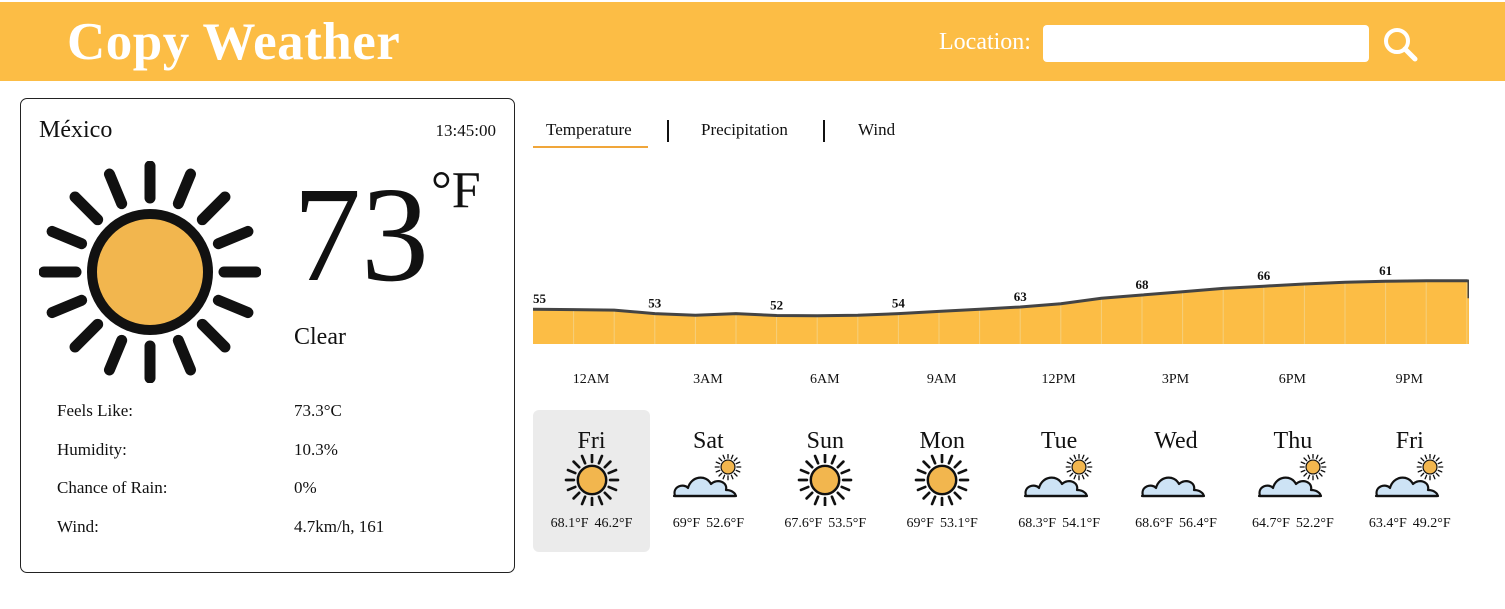 The height and width of the screenshot is (609, 1505). Describe the element at coordinates (540, 298) in the screenshot. I see `chart-data-label: 55` at that location.